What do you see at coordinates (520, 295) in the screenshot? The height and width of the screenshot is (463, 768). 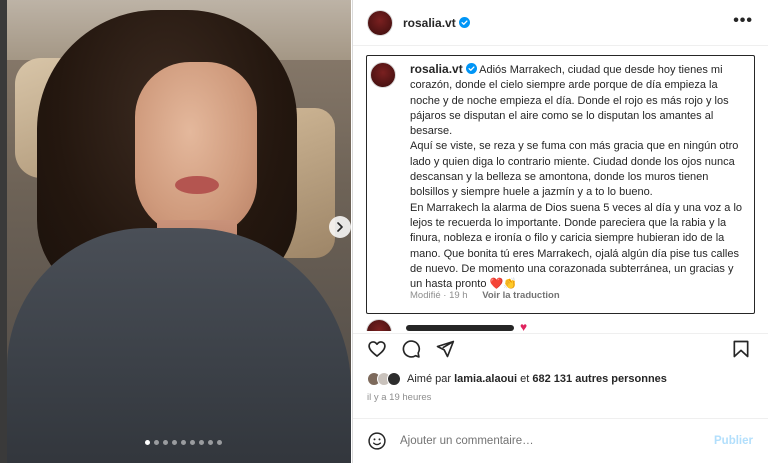 I see `translate-link: Voir la traduction` at bounding box center [520, 295].